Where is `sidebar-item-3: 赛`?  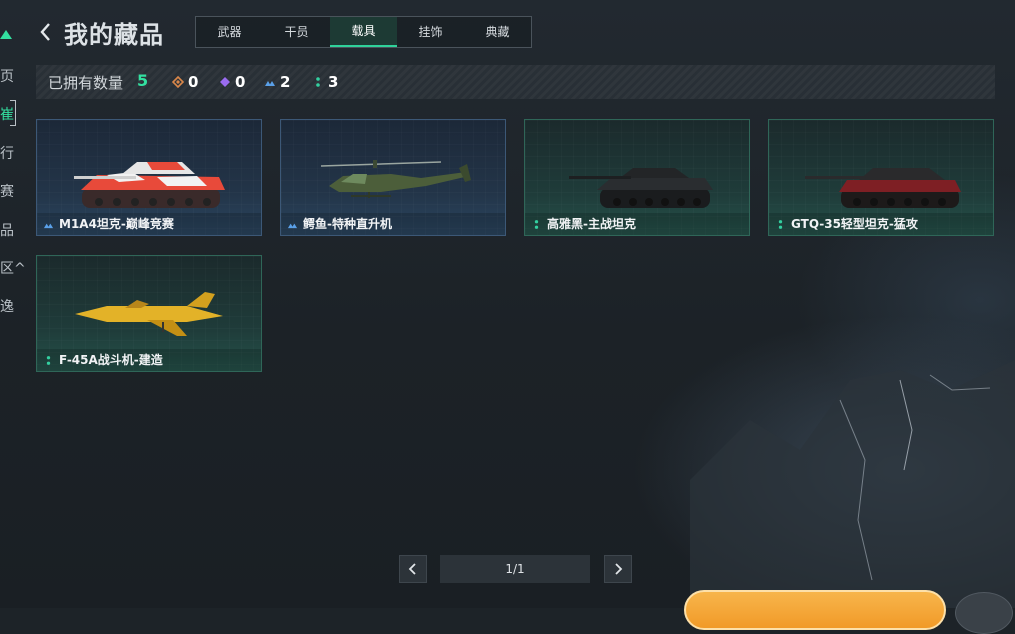
sidebar-item-3: 赛 is located at coordinates (7, 191).